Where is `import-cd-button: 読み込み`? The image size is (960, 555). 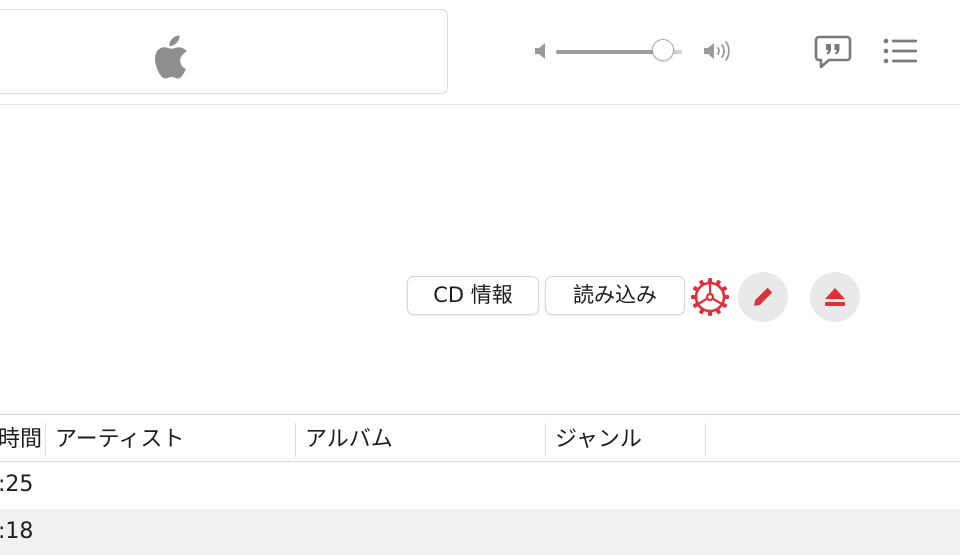
import-cd-button: 読み込み is located at coordinates (615, 295).